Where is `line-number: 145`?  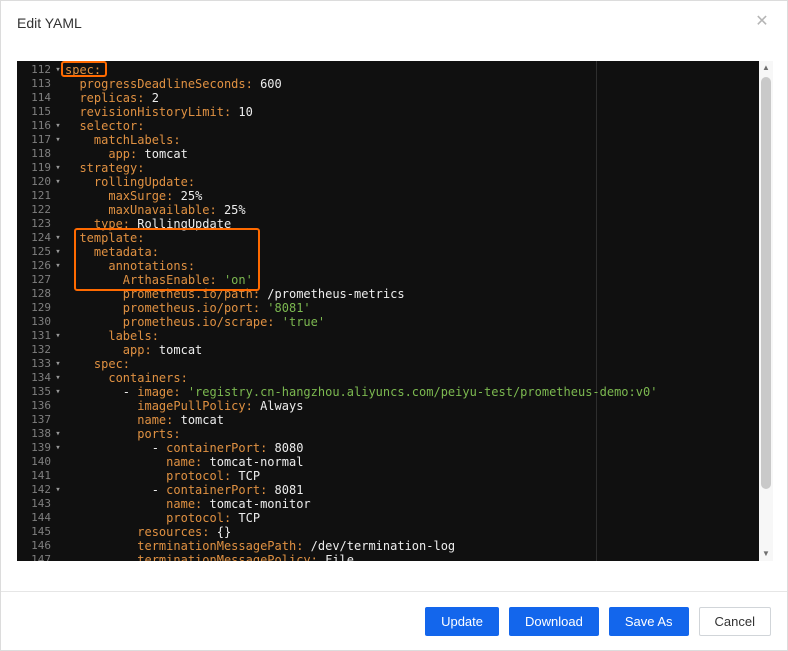
line-number: 145 is located at coordinates (41, 531).